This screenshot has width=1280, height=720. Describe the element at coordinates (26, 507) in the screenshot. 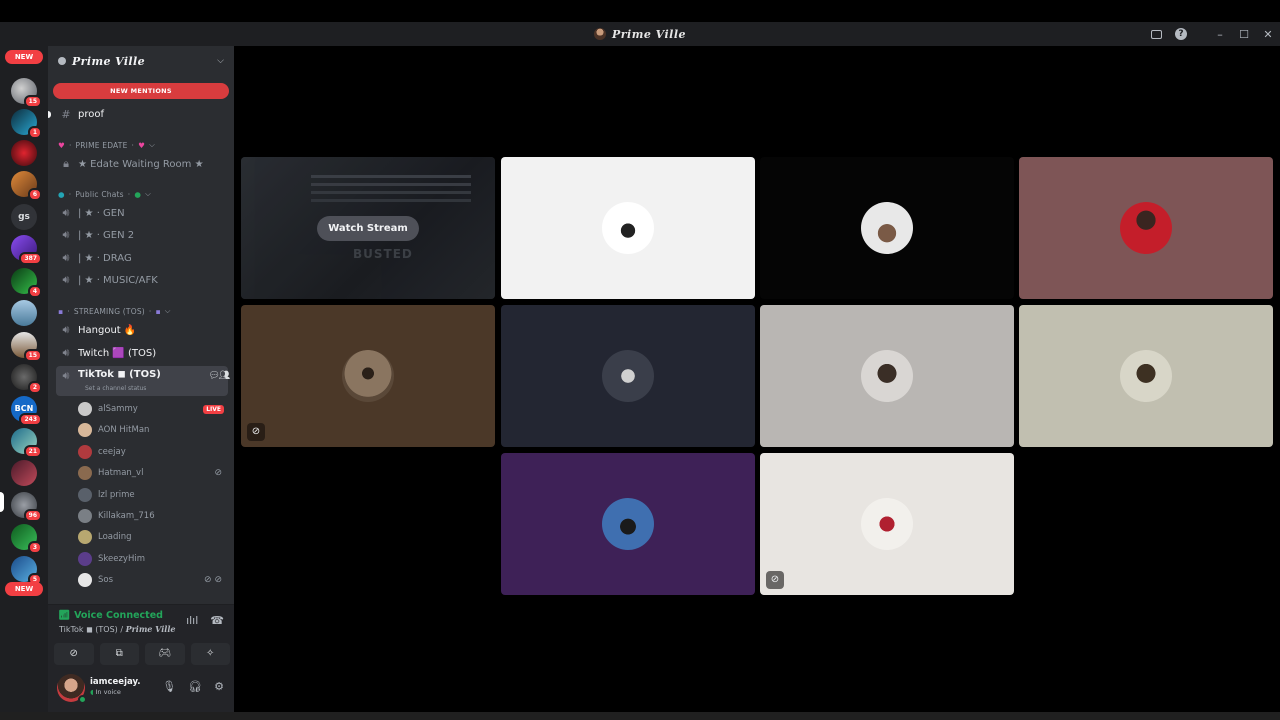

I see `server-icon-14: 96` at that location.